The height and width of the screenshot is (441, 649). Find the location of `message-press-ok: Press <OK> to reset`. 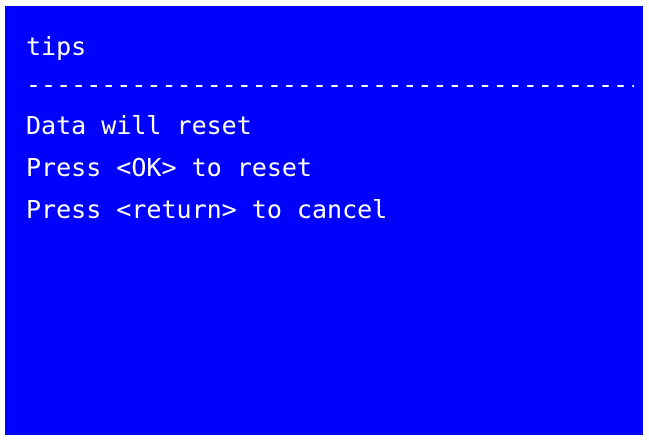

message-press-ok: Press <OK> to reset is located at coordinates (169, 167).